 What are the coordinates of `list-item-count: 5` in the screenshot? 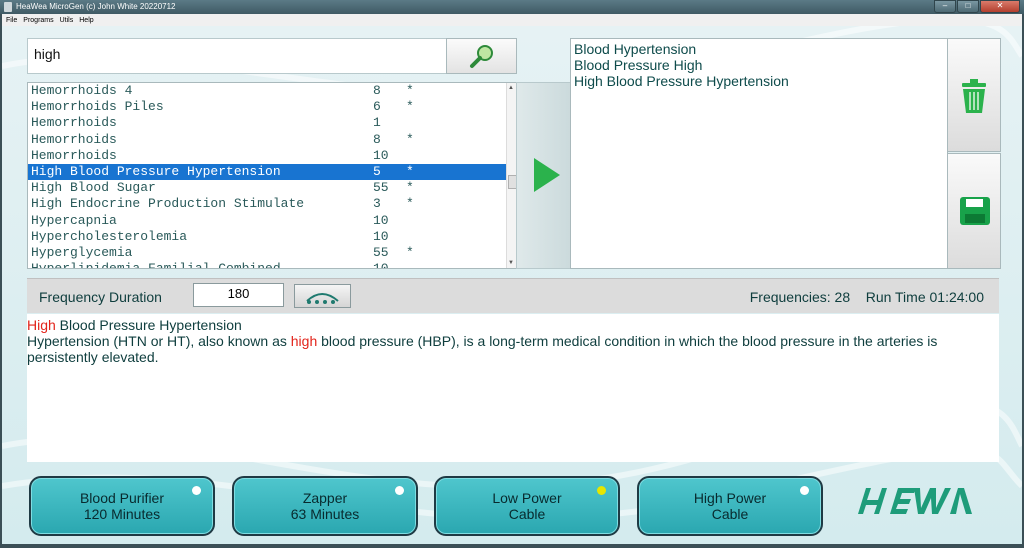 It's located at (377, 171).